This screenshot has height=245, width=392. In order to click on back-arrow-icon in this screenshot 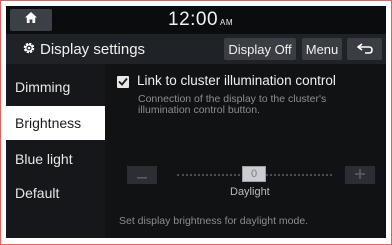, I will do `click(364, 49)`.